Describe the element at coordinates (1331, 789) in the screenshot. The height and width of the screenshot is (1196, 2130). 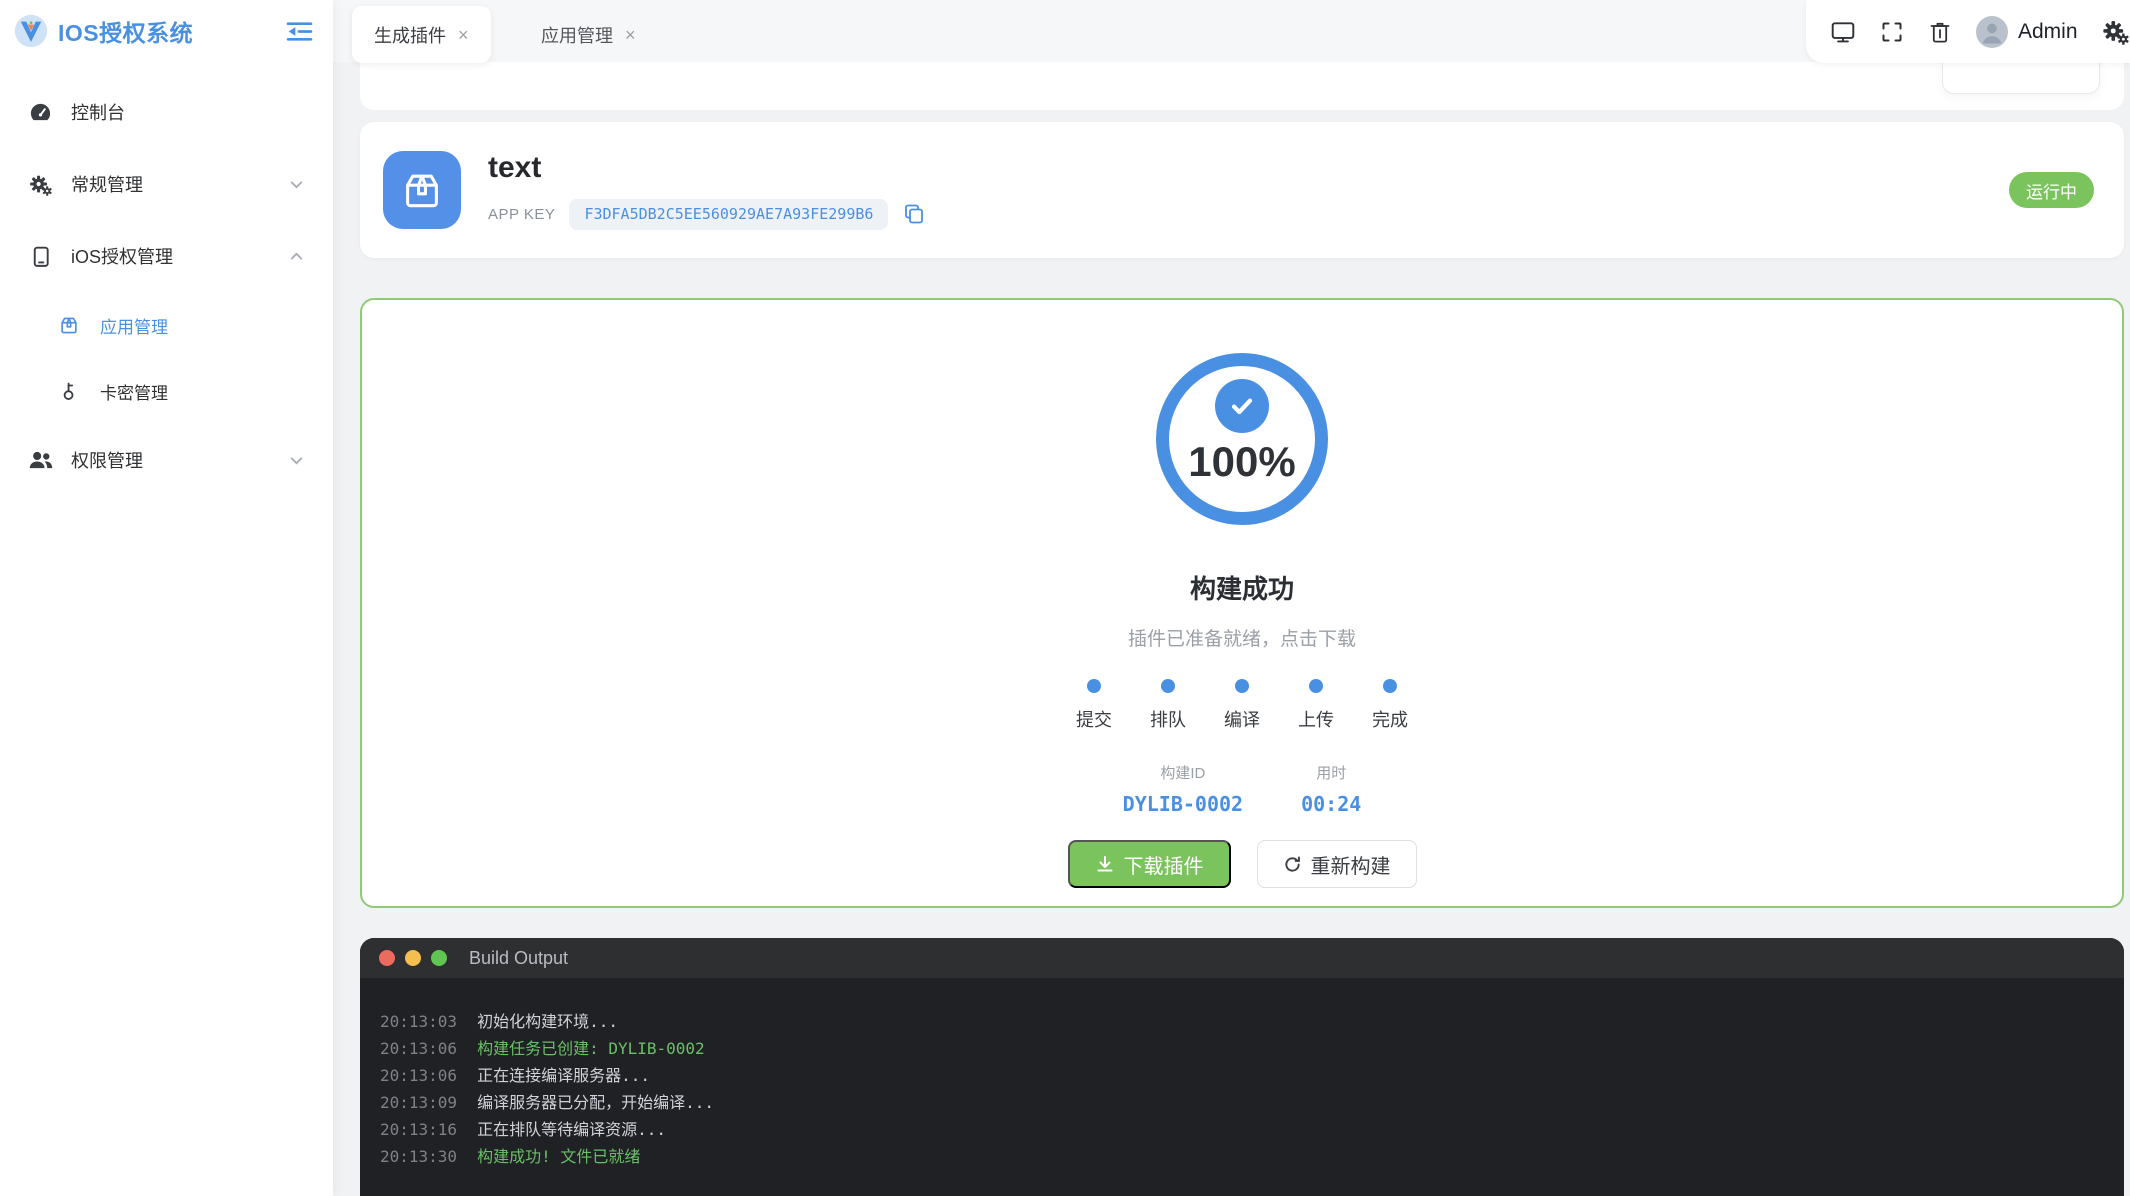
I see `duration-block: 用时 00:24` at that location.